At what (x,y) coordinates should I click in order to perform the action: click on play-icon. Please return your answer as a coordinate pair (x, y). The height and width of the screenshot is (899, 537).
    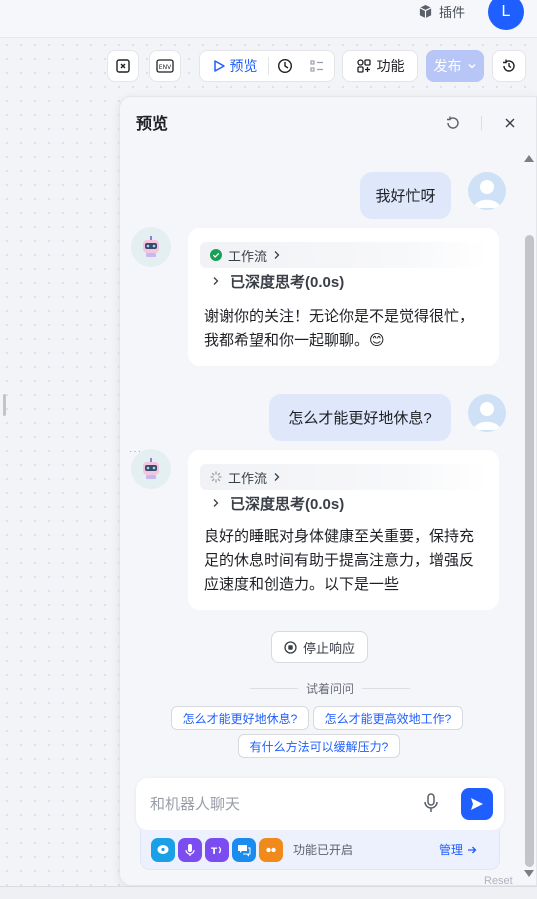
    Looking at the image, I should click on (219, 66).